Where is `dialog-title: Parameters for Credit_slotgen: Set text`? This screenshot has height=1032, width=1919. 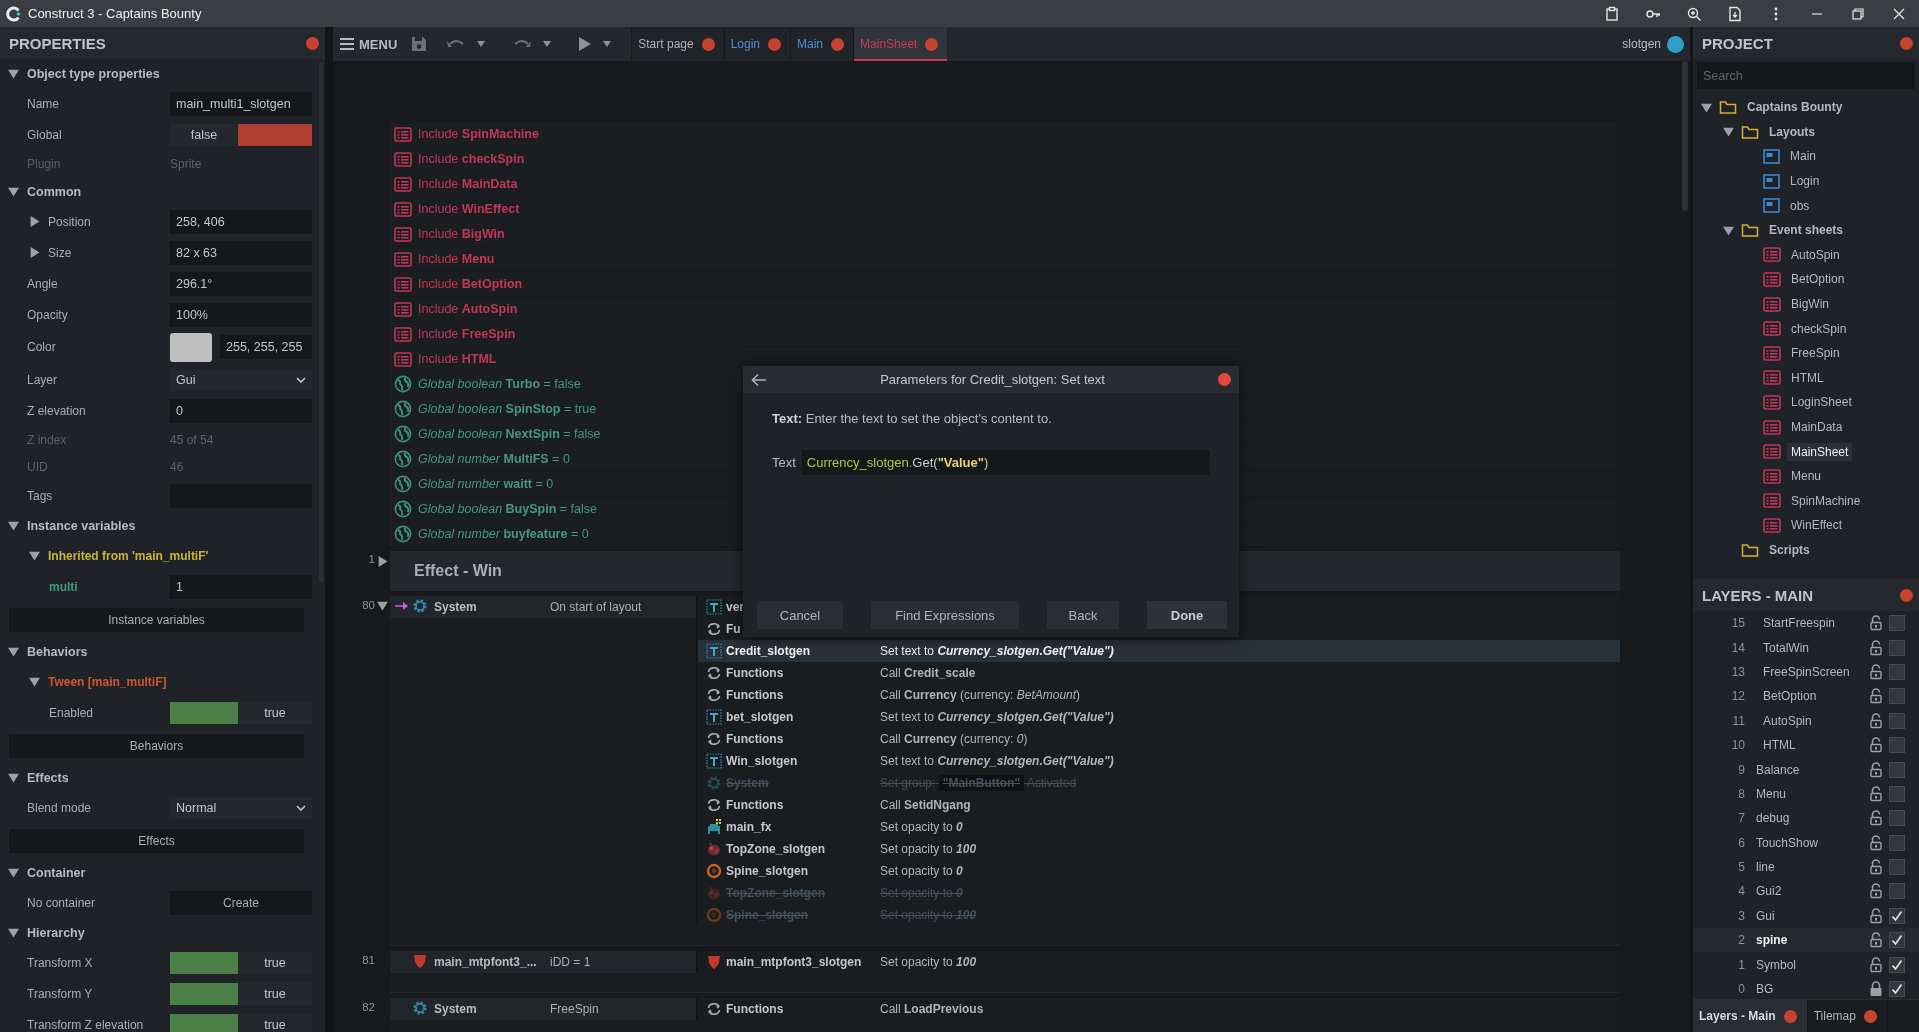 dialog-title: Parameters for Credit_slotgen: Set text is located at coordinates (992, 379).